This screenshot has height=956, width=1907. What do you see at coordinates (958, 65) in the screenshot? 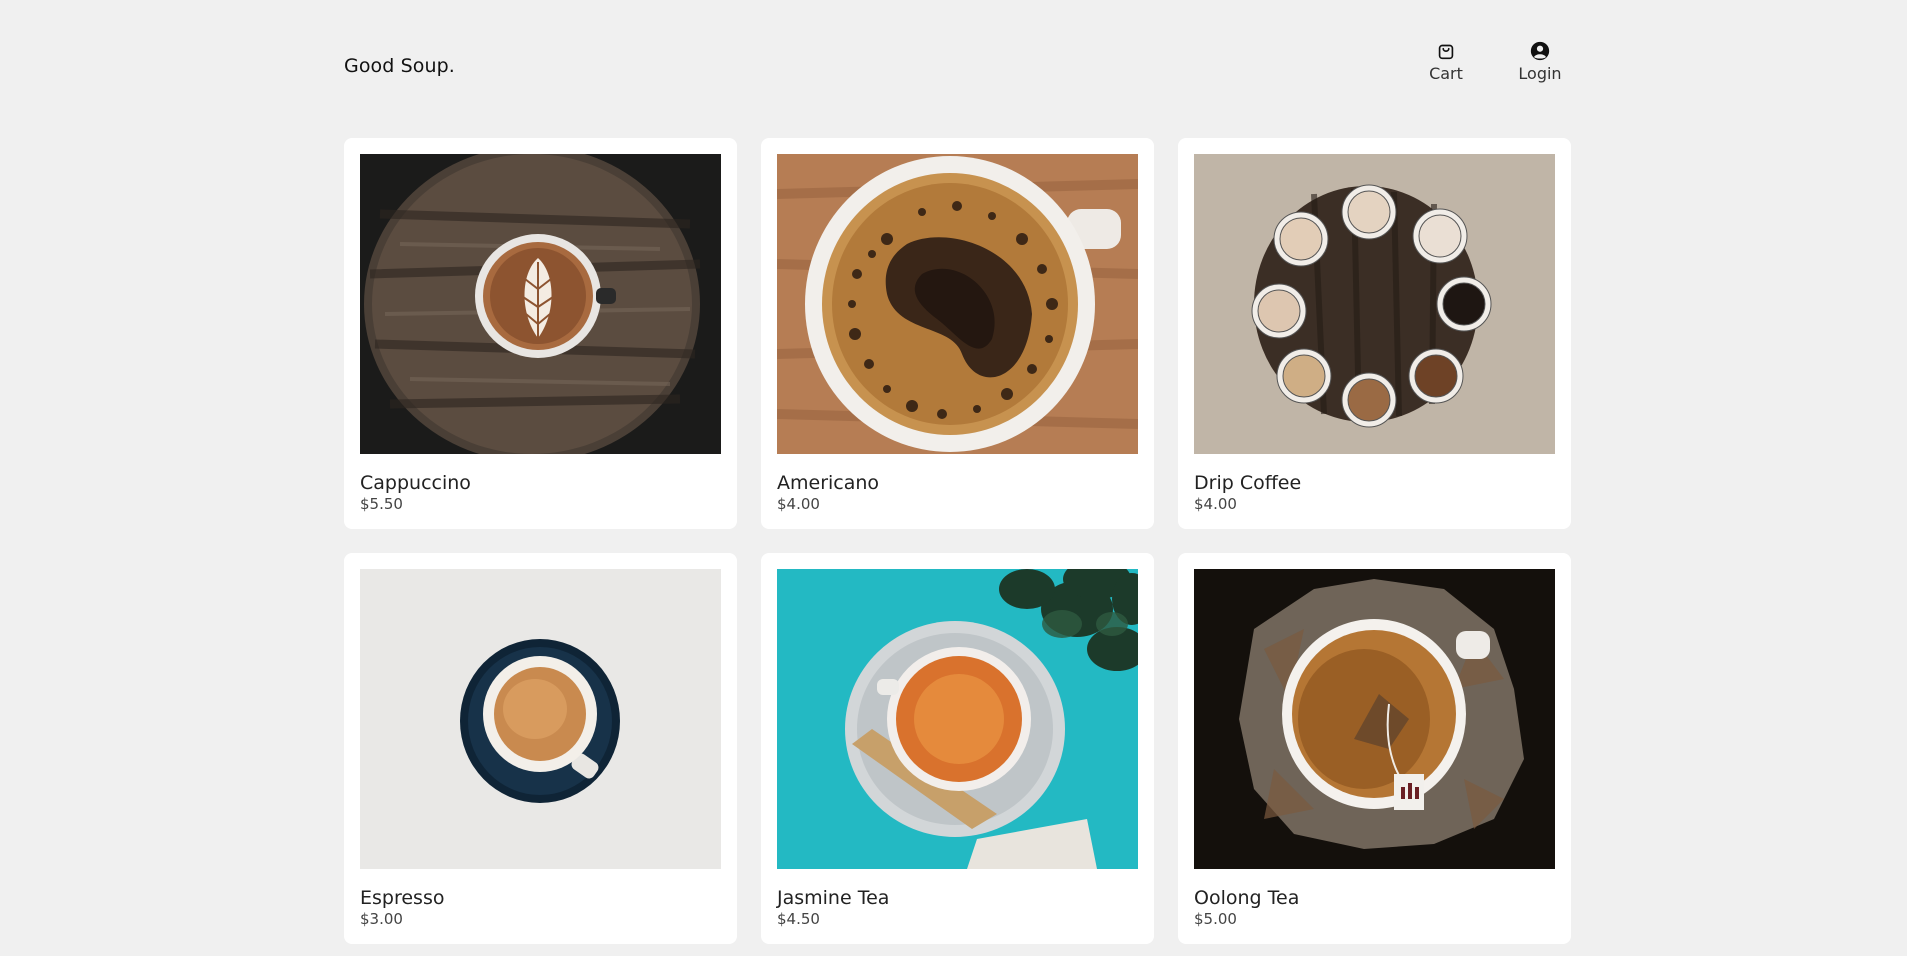
I see `site-header: Good Soup. Cart Login` at bounding box center [958, 65].